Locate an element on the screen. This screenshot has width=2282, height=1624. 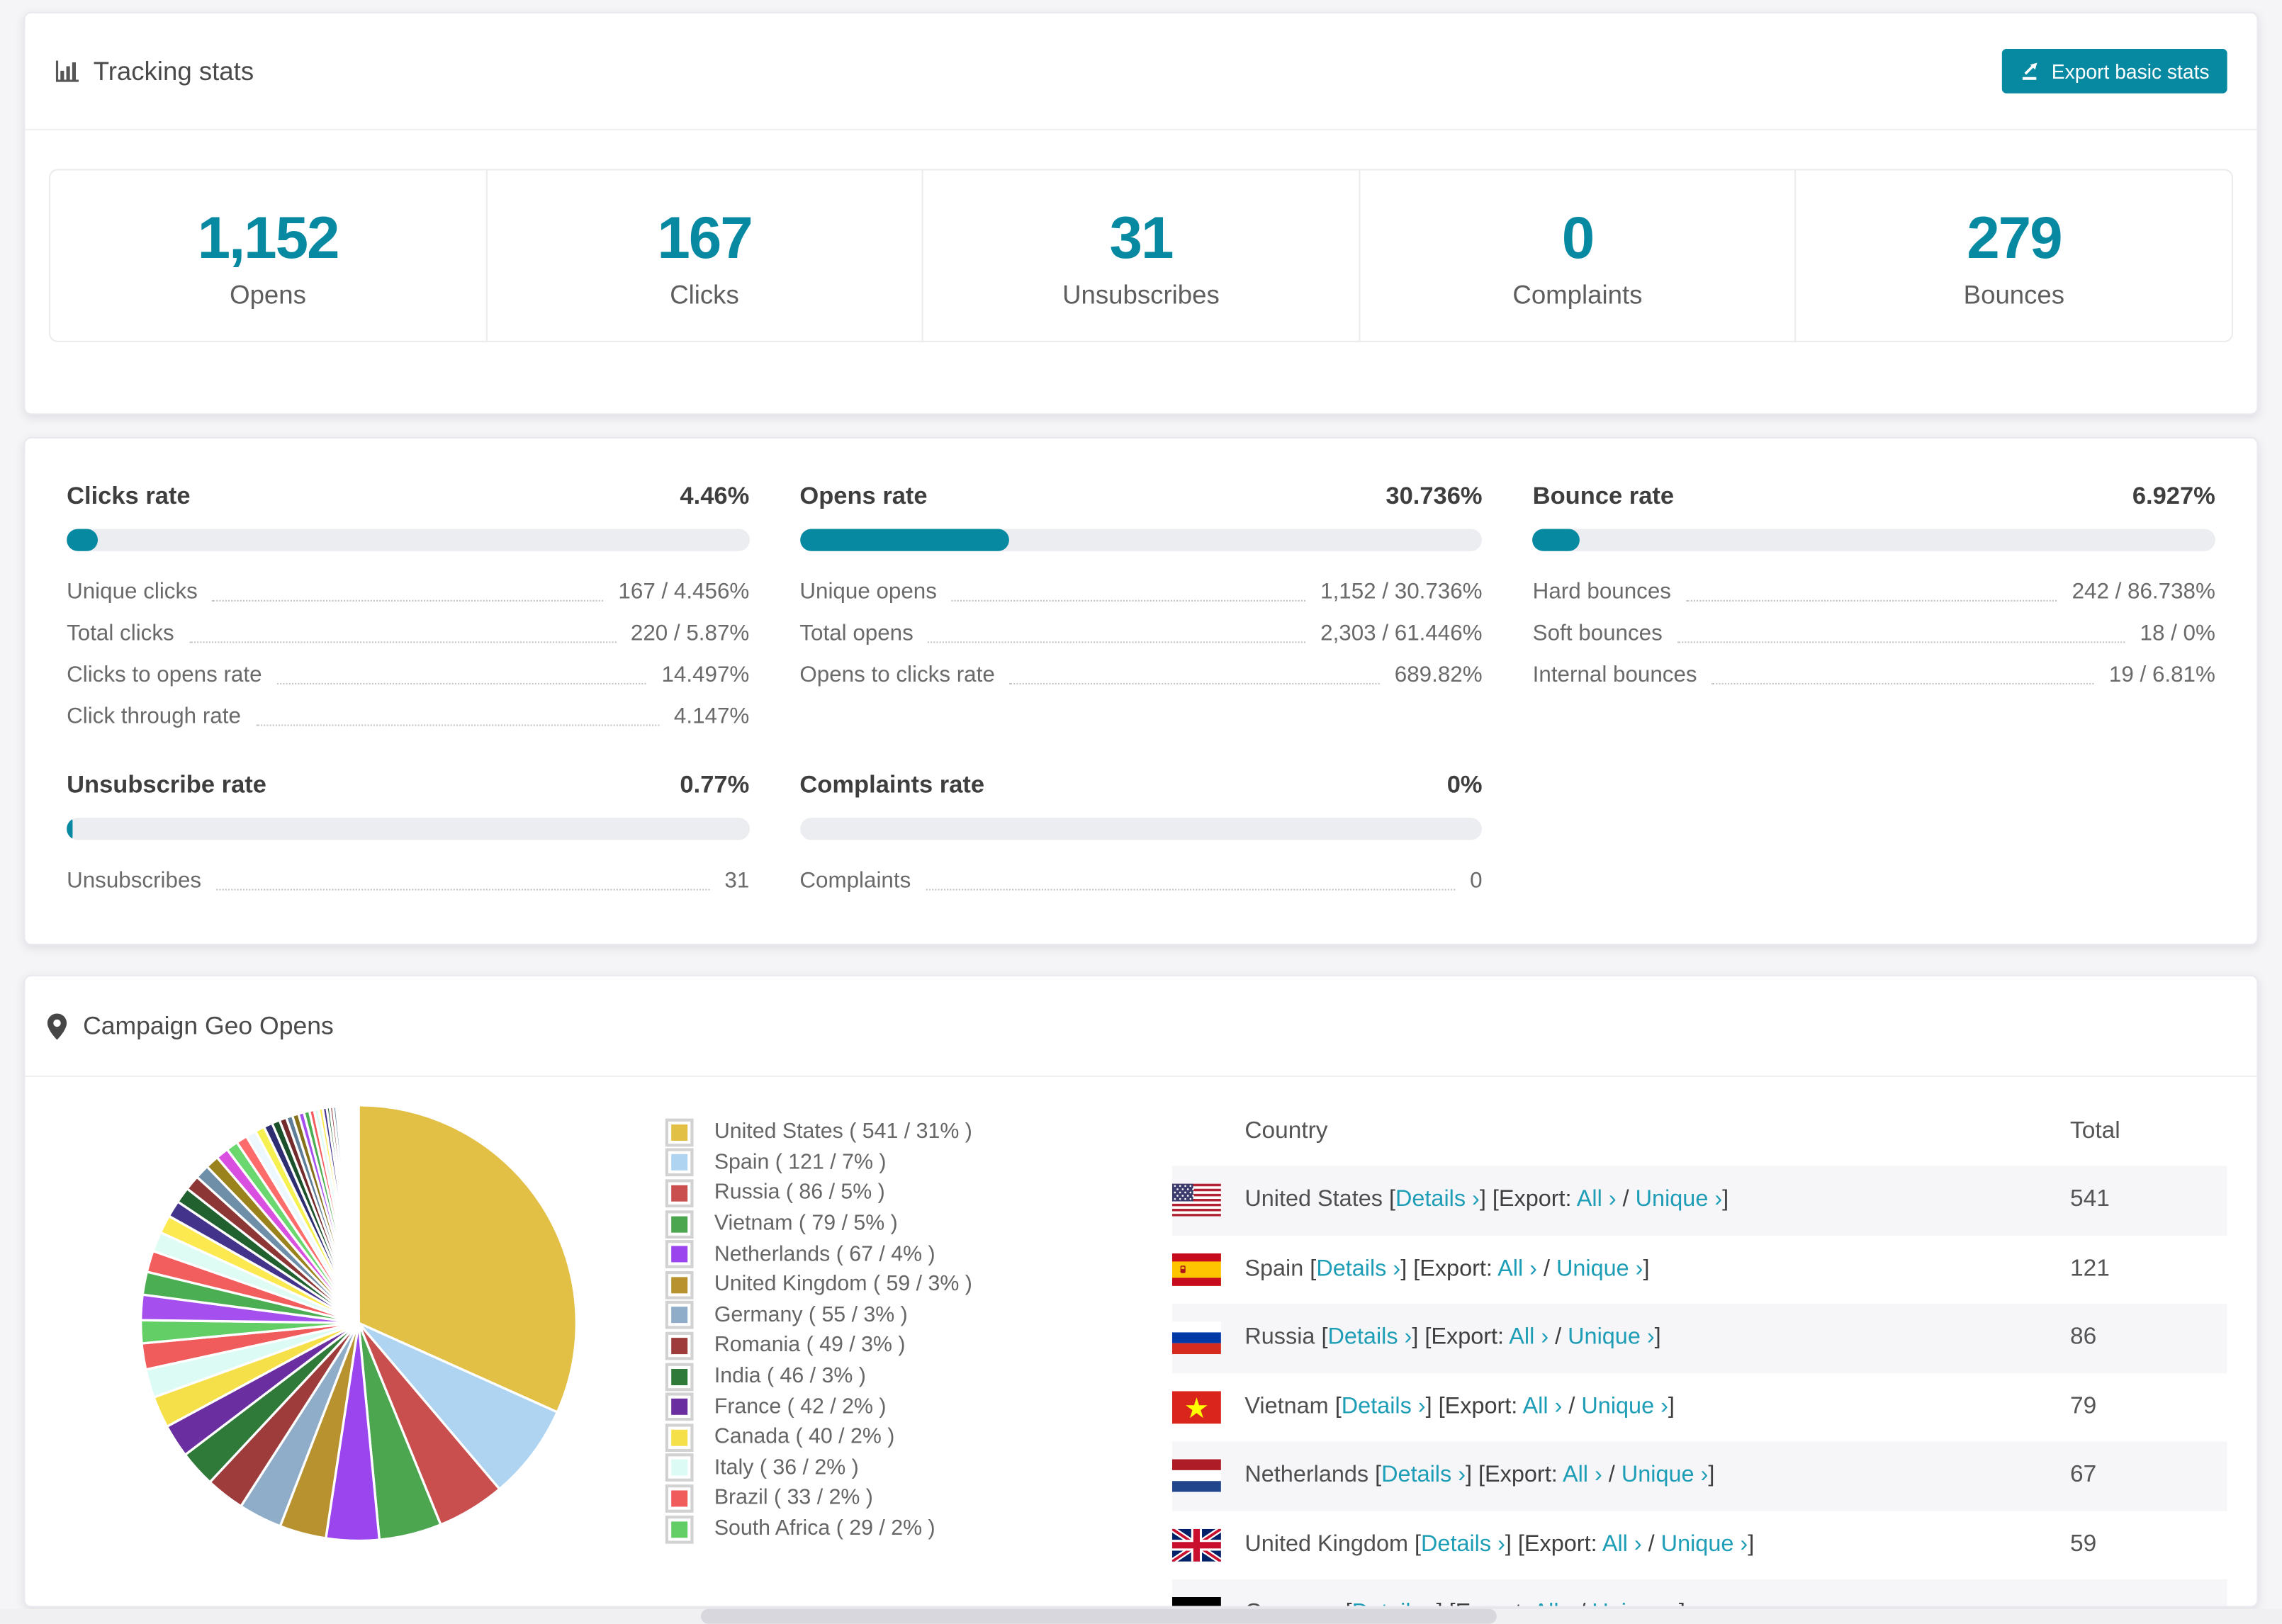
detail-value: 4.147% is located at coordinates (711, 717).